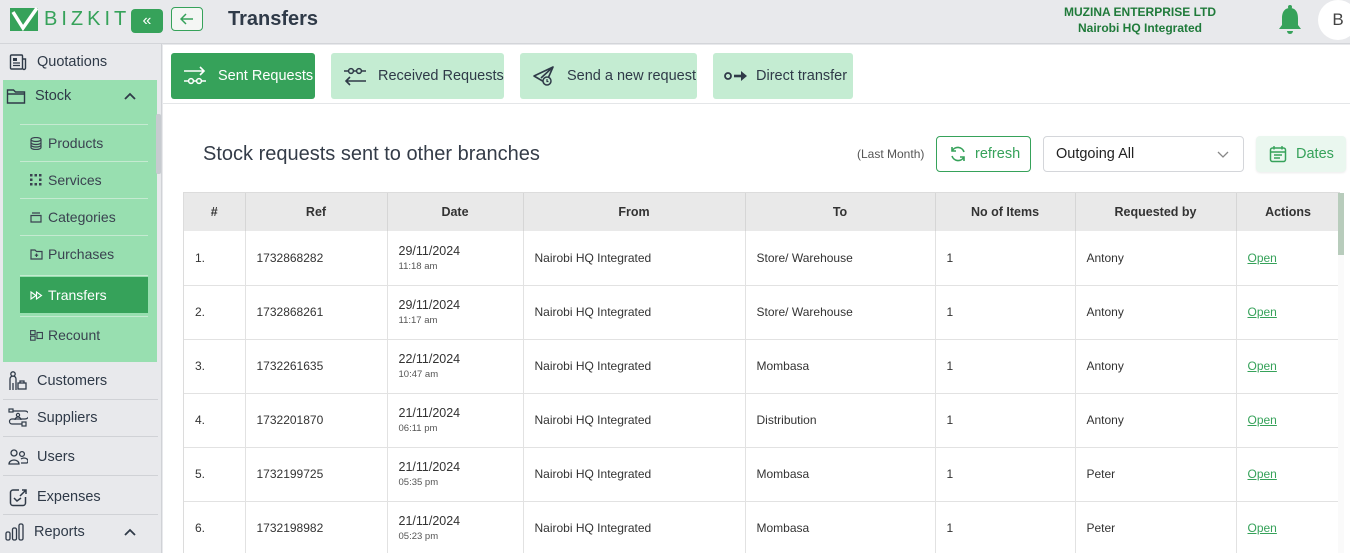 Image resolution: width=1350 pixels, height=553 pixels. Describe the element at coordinates (983, 154) in the screenshot. I see `refresh-button: refresh` at that location.